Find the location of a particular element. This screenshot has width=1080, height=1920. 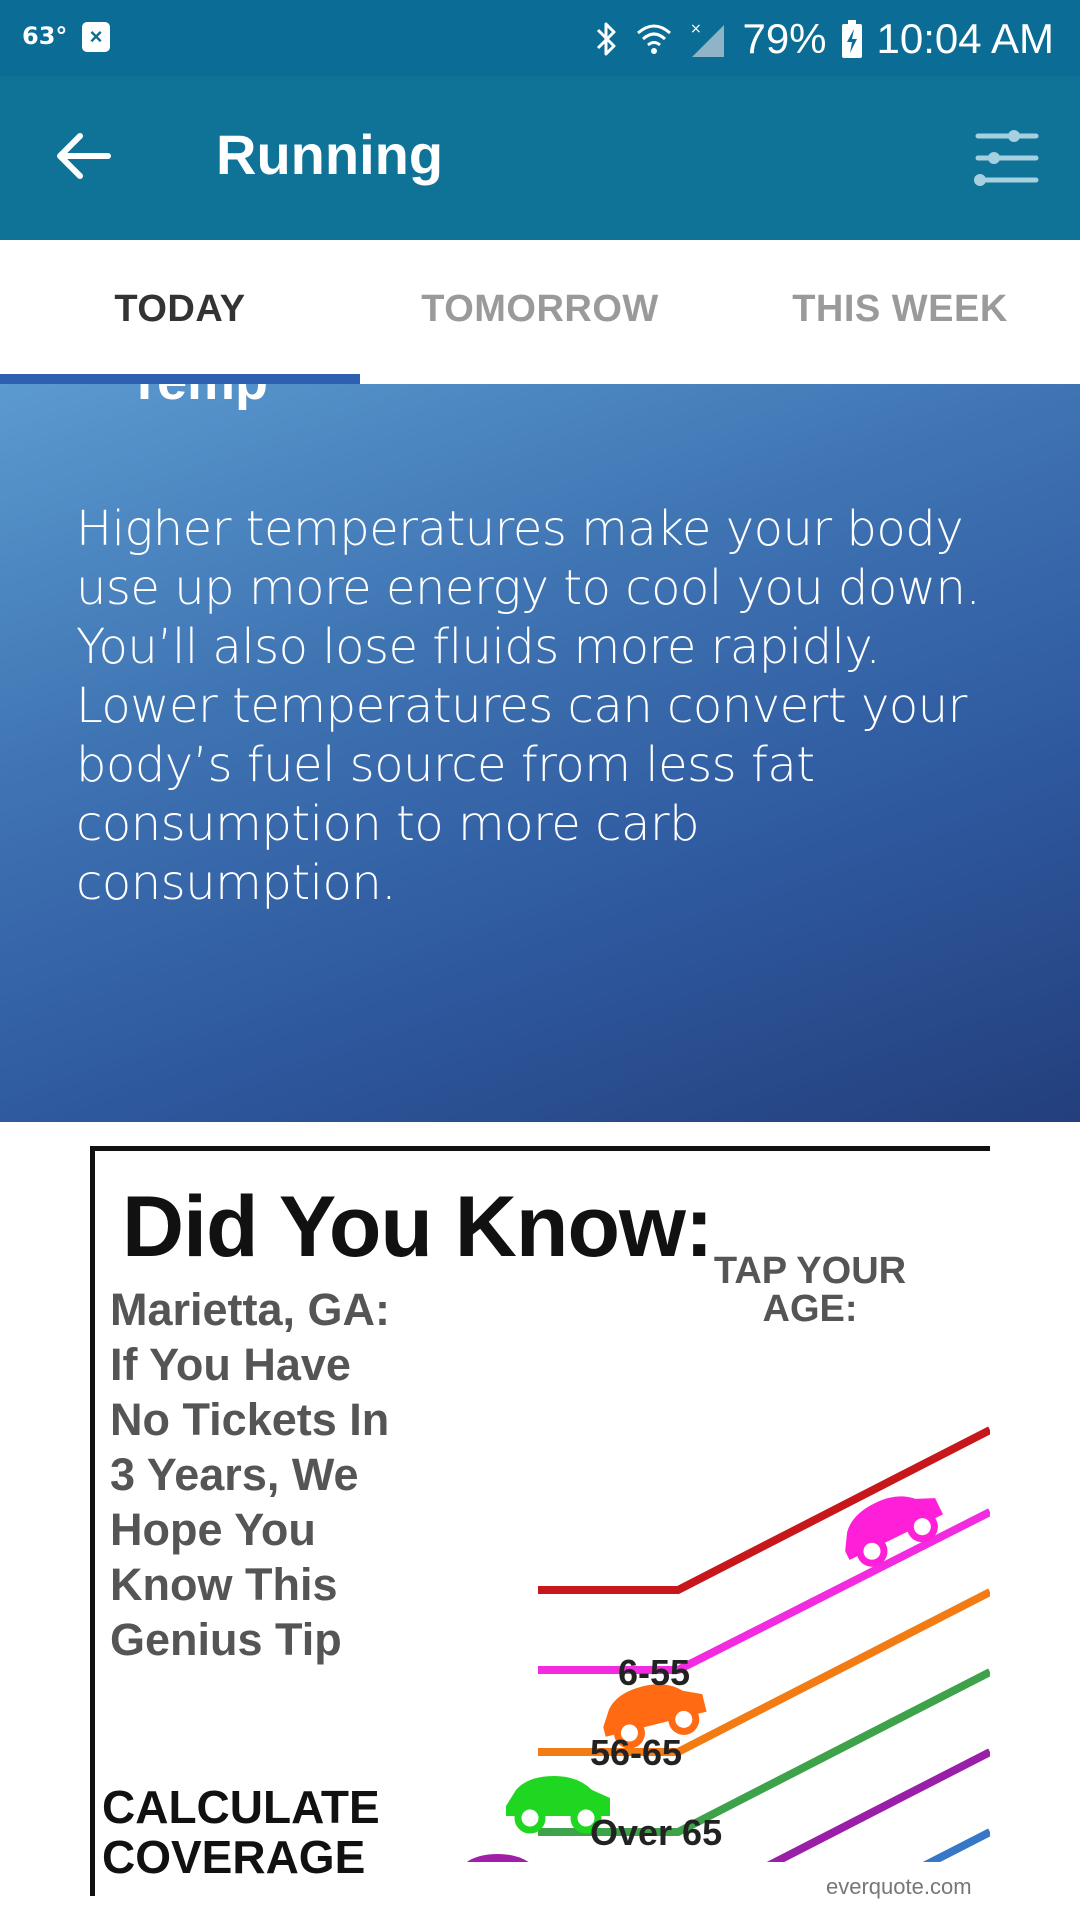

ad-text-line: Know This is located at coordinates (224, 1584).